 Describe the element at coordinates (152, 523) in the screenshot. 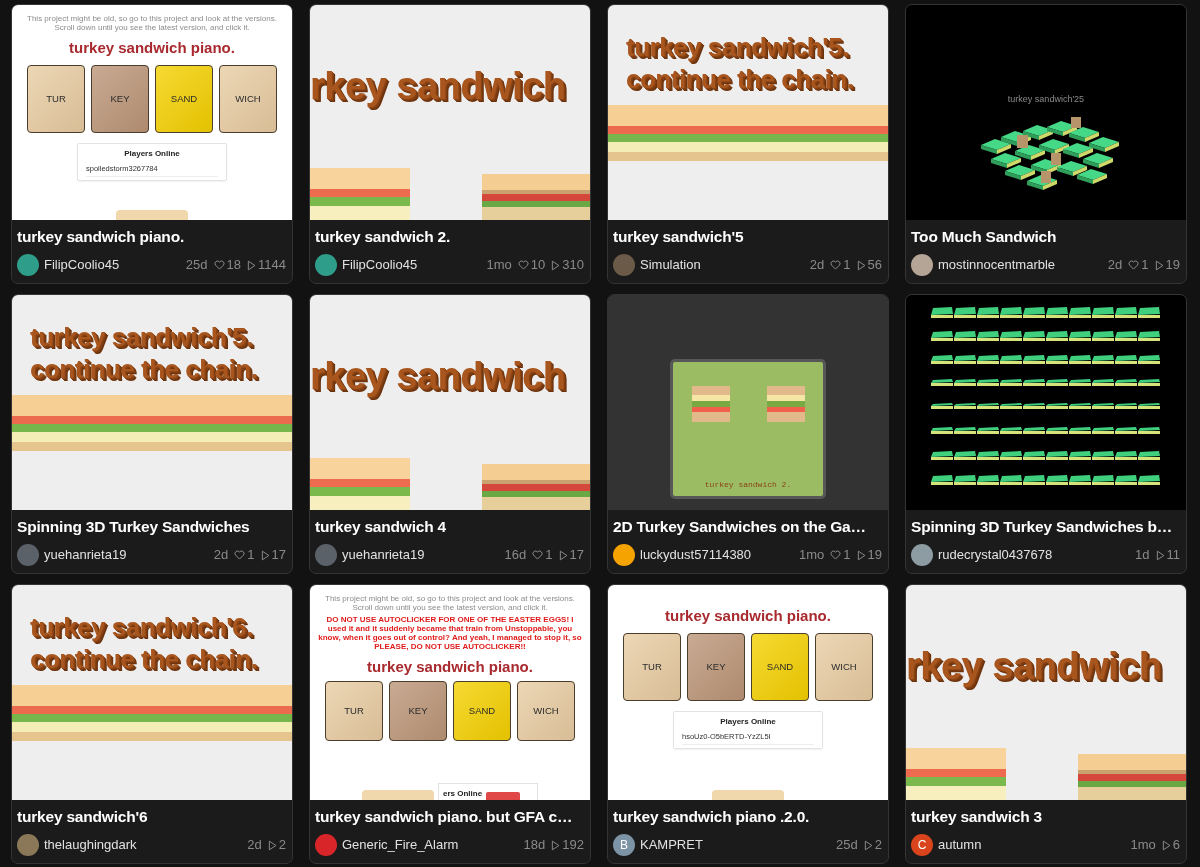

I see `project-title: Spinning 3D Turkey Sandwiches` at that location.